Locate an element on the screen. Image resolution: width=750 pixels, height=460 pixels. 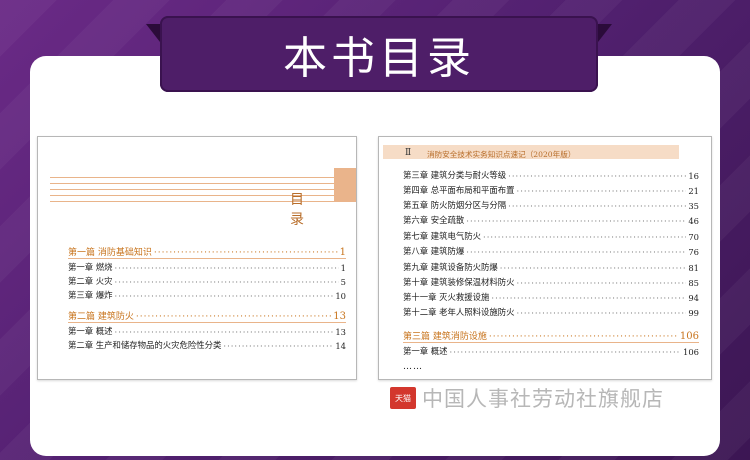
toc-entry-page: 70 is located at coordinates (693, 237).